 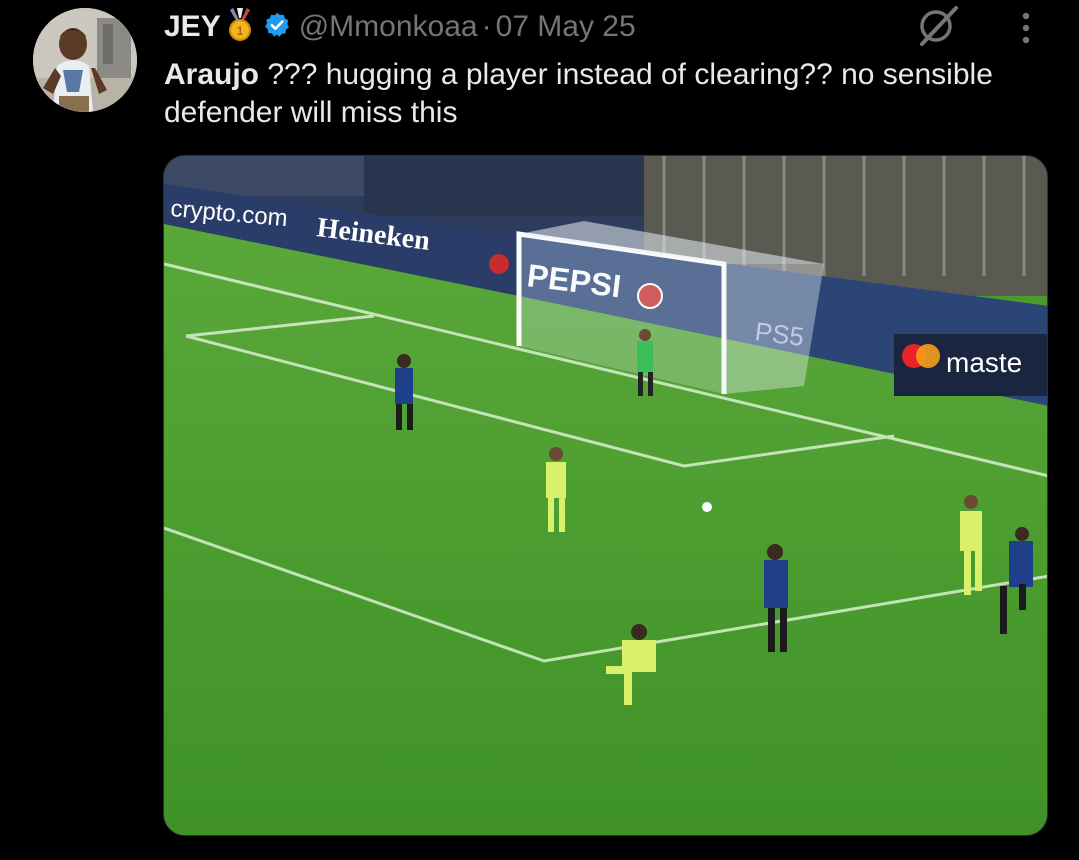 What do you see at coordinates (566, 27) in the screenshot?
I see `tweet-date: 07 May 25` at bounding box center [566, 27].